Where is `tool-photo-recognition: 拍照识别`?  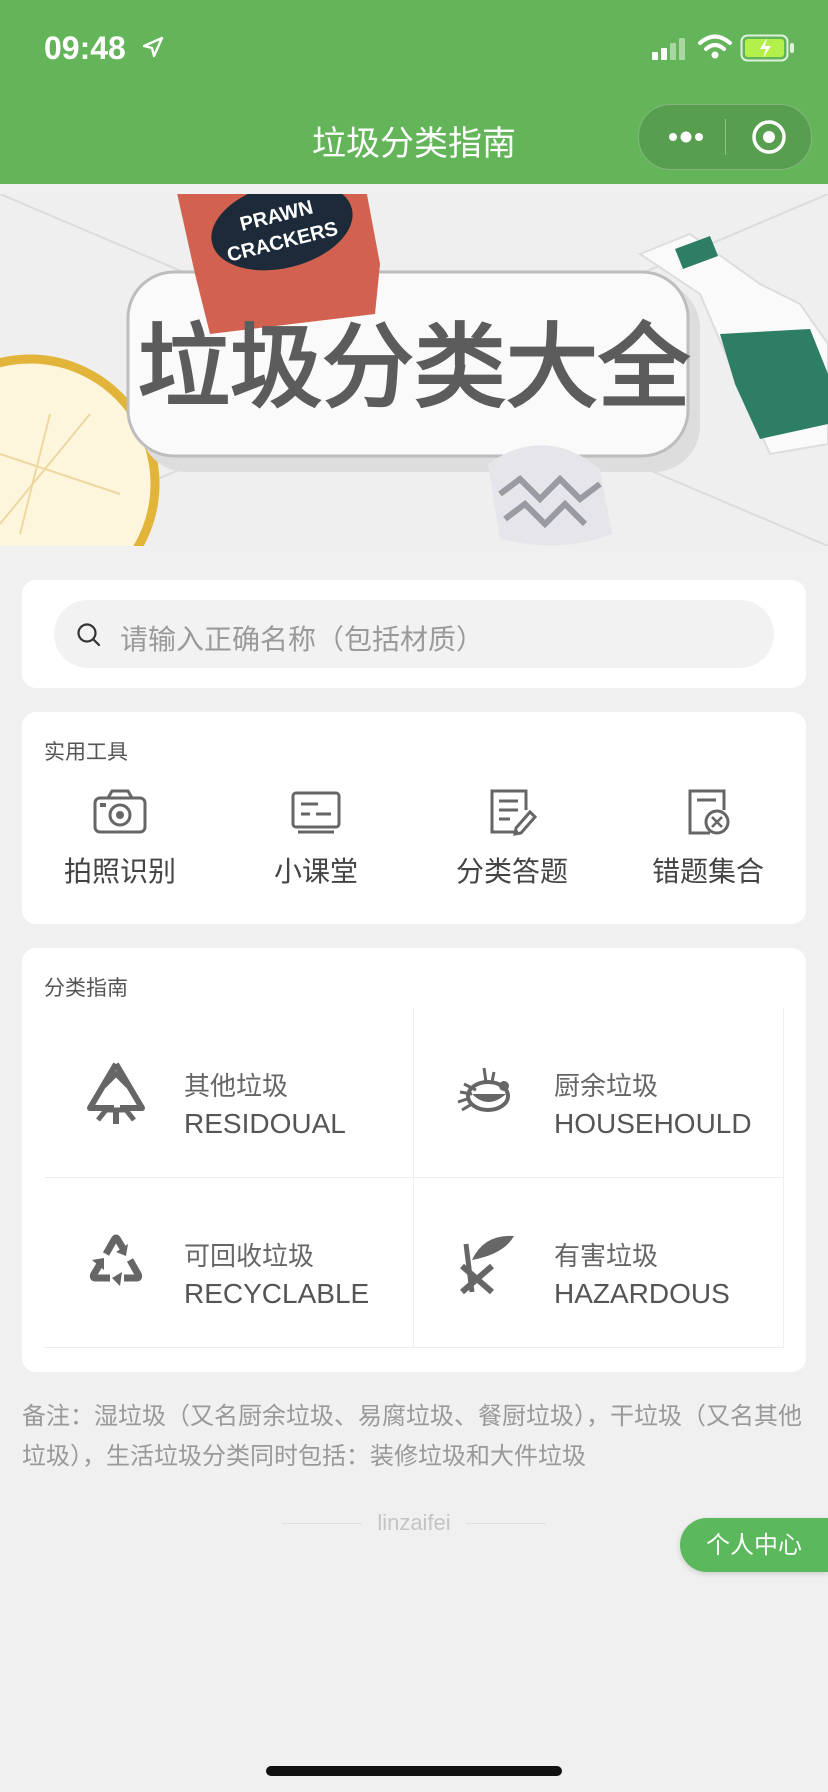
tool-photo-recognition: 拍照识别 is located at coordinates (120, 839).